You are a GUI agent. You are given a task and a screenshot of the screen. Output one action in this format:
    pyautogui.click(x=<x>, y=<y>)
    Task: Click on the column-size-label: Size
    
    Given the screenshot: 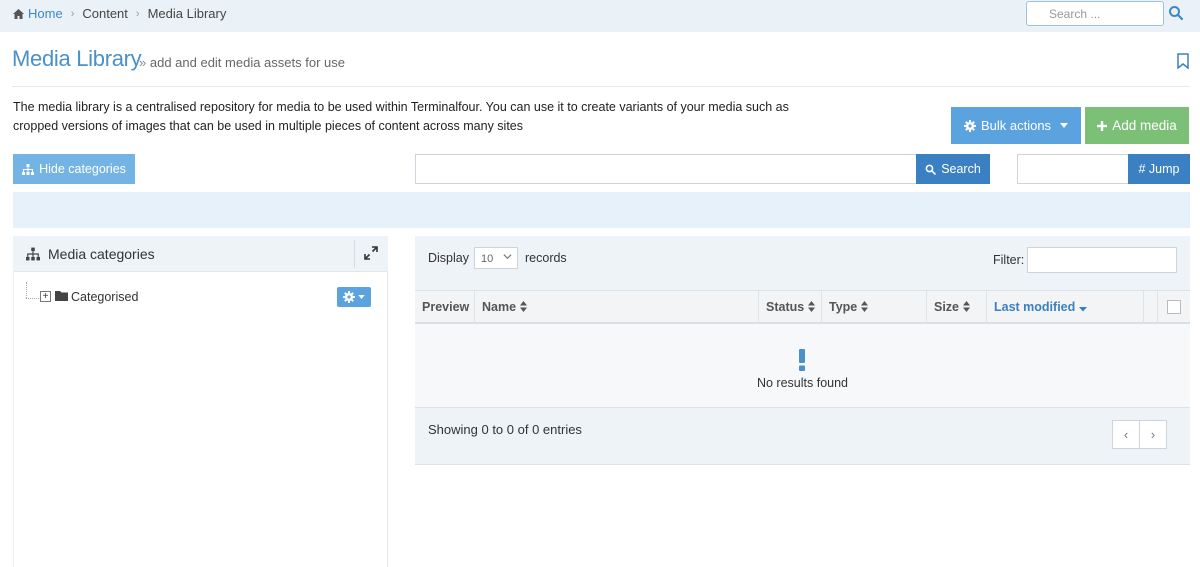 What is the action you would take?
    pyautogui.click(x=947, y=307)
    